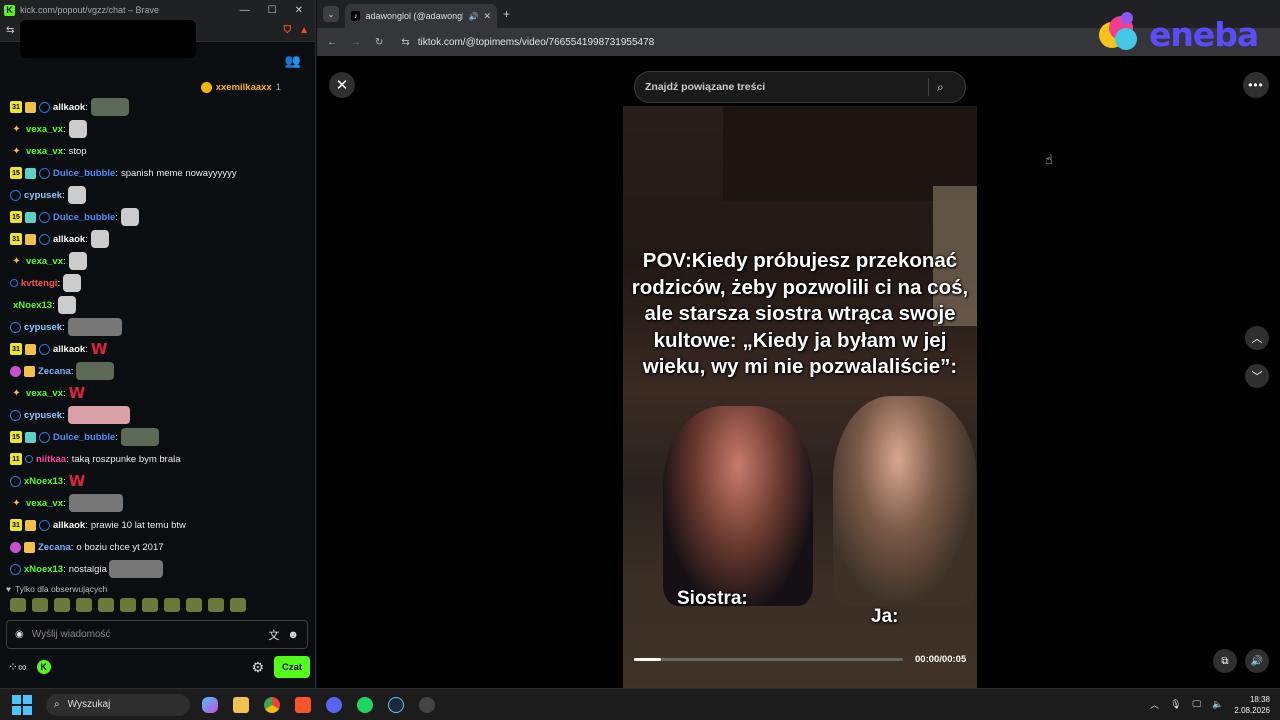 The height and width of the screenshot is (720, 1280). I want to click on kicks-icon: ⁘∞, so click(17, 667).